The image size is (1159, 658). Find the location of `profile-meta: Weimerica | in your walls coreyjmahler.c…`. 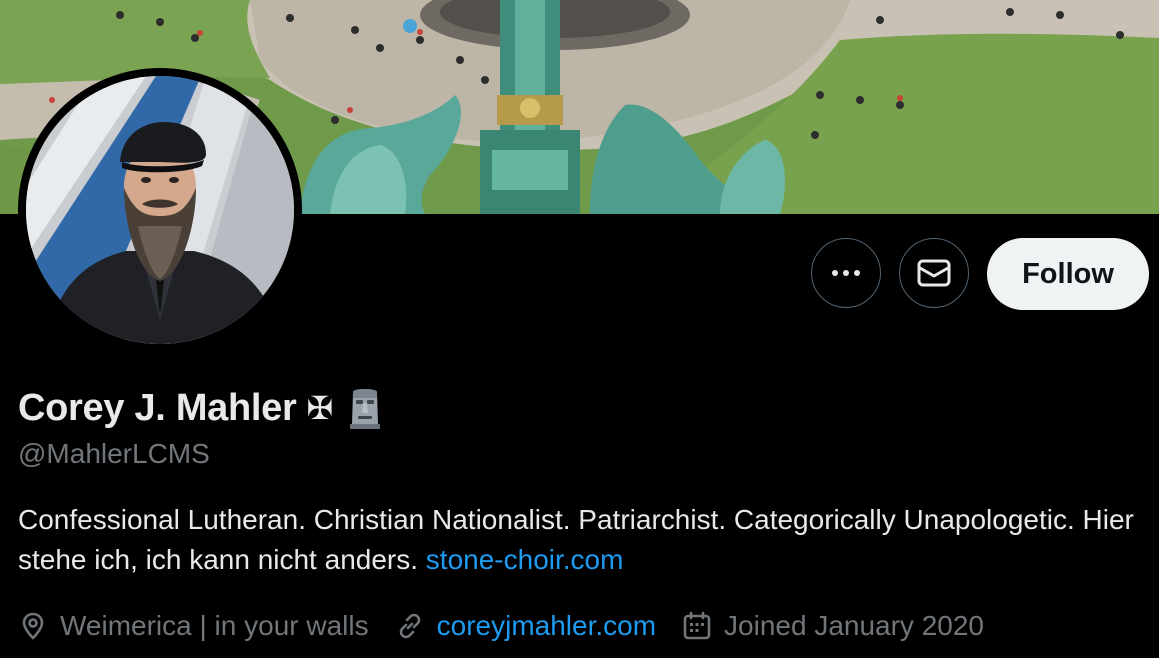

profile-meta: Weimerica | in your walls coreyjmahler.c… is located at coordinates (501, 626).